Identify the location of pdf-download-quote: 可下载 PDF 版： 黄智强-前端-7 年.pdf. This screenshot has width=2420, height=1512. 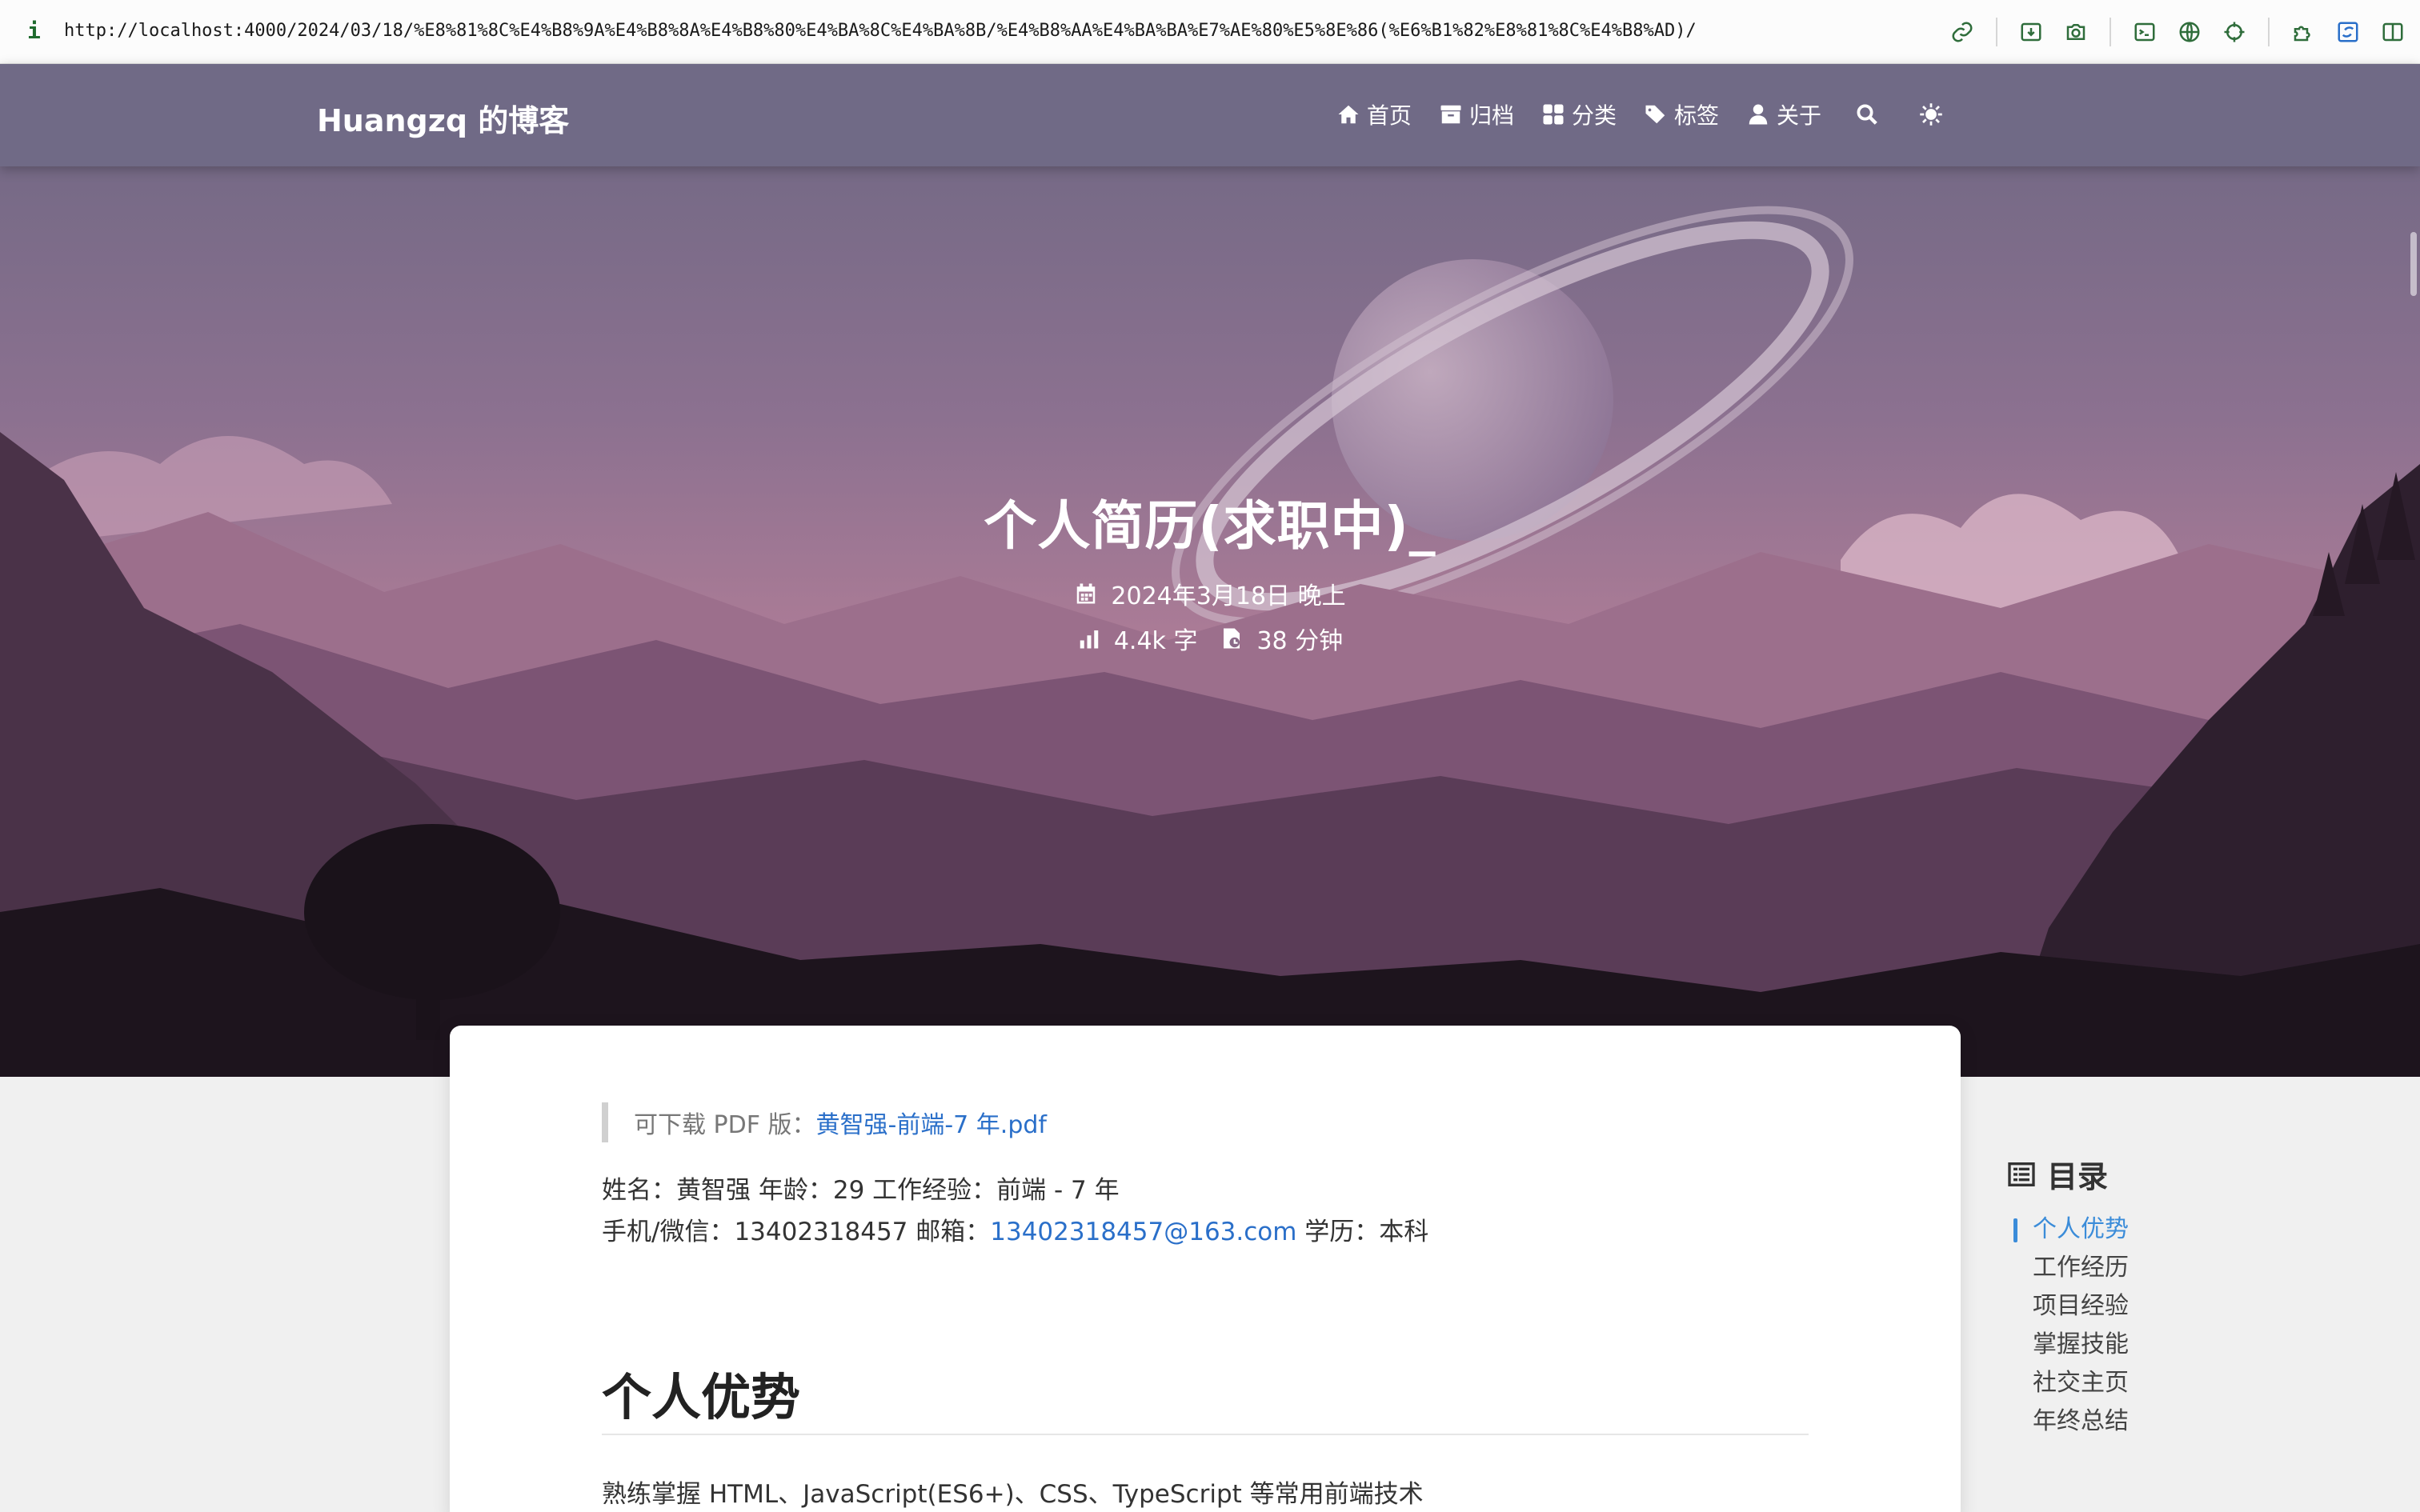
(824, 1122).